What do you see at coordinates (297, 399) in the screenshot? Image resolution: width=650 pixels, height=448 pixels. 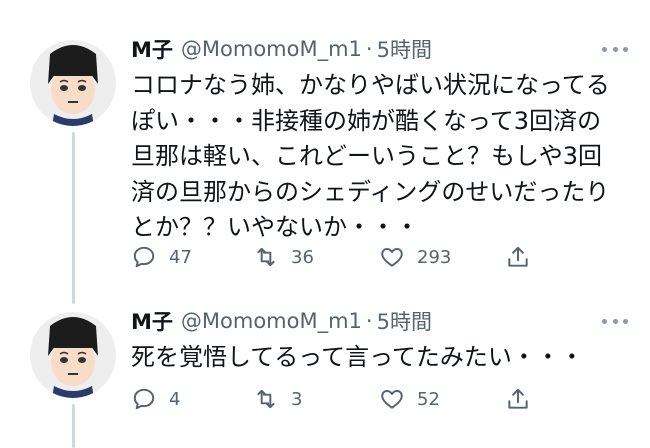 I see `retweet-count: 3` at bounding box center [297, 399].